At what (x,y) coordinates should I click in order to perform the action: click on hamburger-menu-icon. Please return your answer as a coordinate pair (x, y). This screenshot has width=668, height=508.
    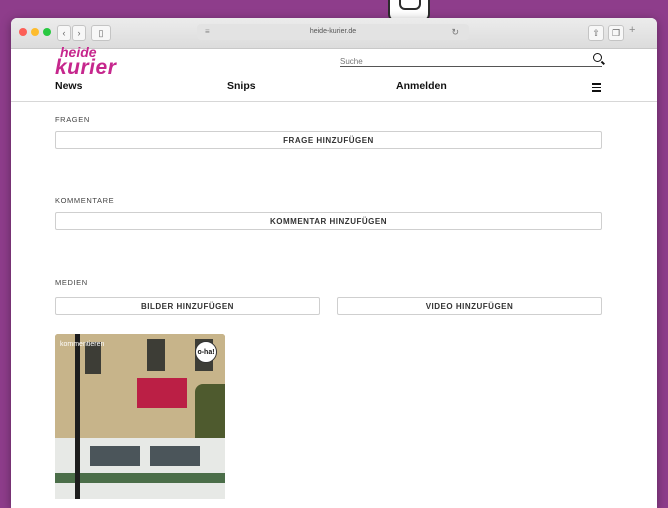
    Looking at the image, I should click on (596, 87).